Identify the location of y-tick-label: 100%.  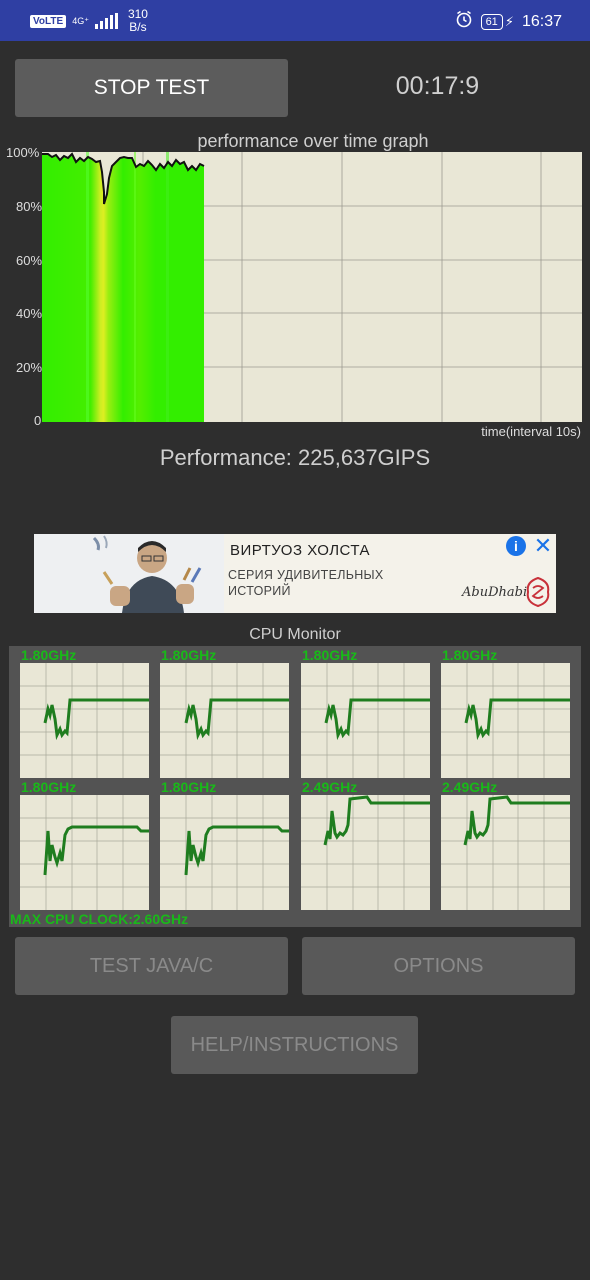
(23, 152).